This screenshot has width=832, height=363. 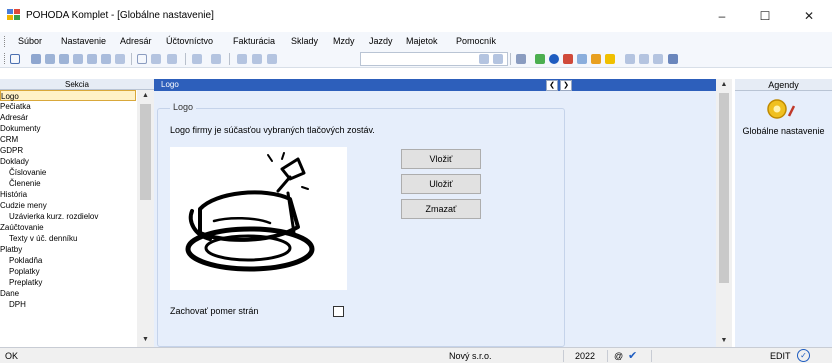 I want to click on sekcia-item-cislovanie: Číslovanie, so click(x=68, y=172).